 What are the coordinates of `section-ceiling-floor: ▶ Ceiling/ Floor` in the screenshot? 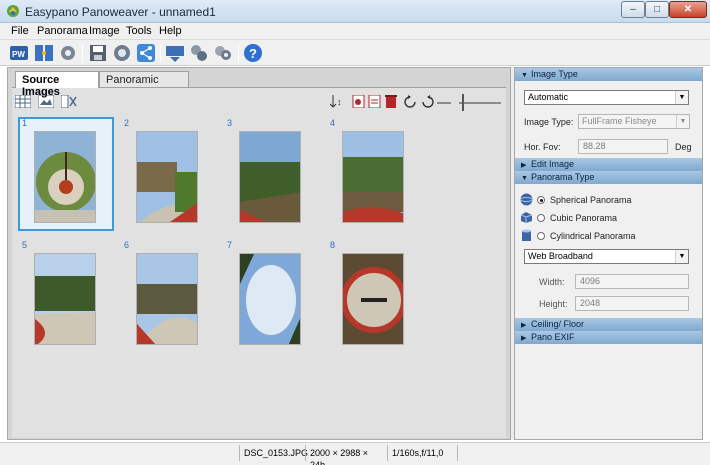 It's located at (608, 324).